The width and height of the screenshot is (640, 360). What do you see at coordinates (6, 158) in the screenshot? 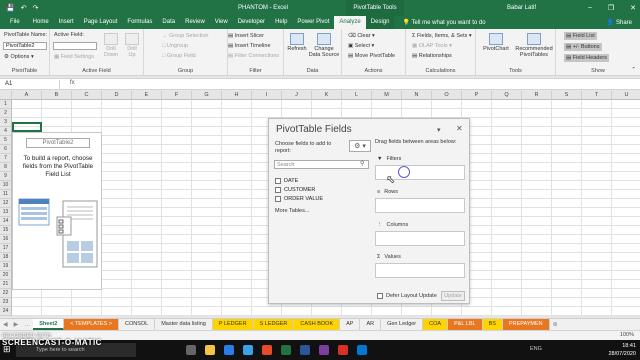
I see `row-header: 7` at bounding box center [6, 158].